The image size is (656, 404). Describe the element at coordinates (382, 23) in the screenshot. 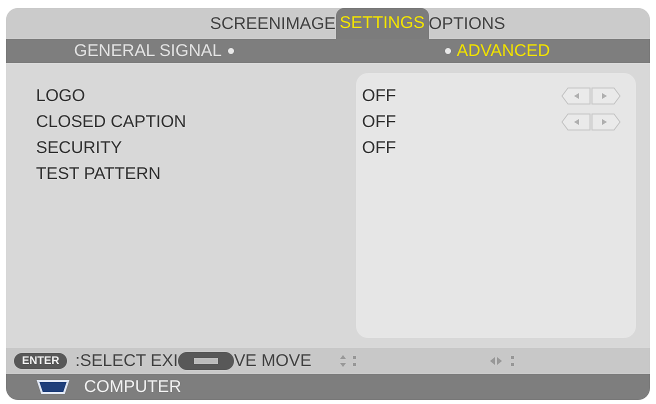

I see `menu-tab: SETTINGS` at that location.